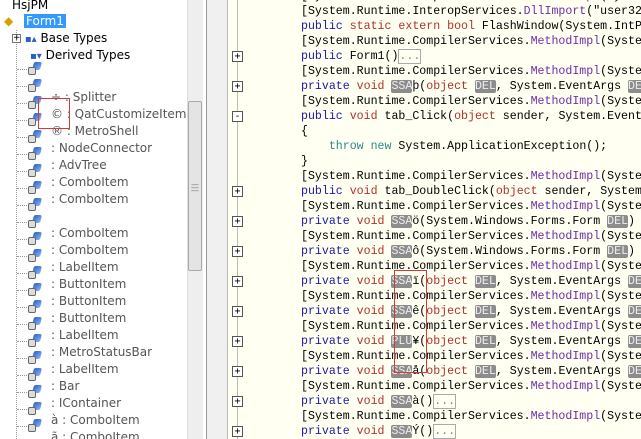 The height and width of the screenshot is (439, 641). Describe the element at coordinates (555, 11) in the screenshot. I see `code-token: DllImport` at that location.